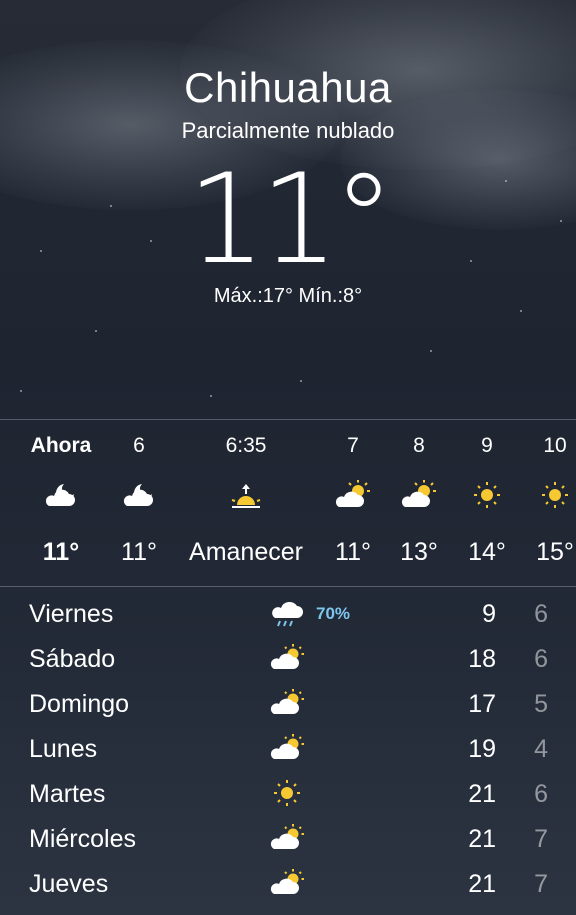  What do you see at coordinates (71, 614) in the screenshot?
I see `day-name: Viernes` at bounding box center [71, 614].